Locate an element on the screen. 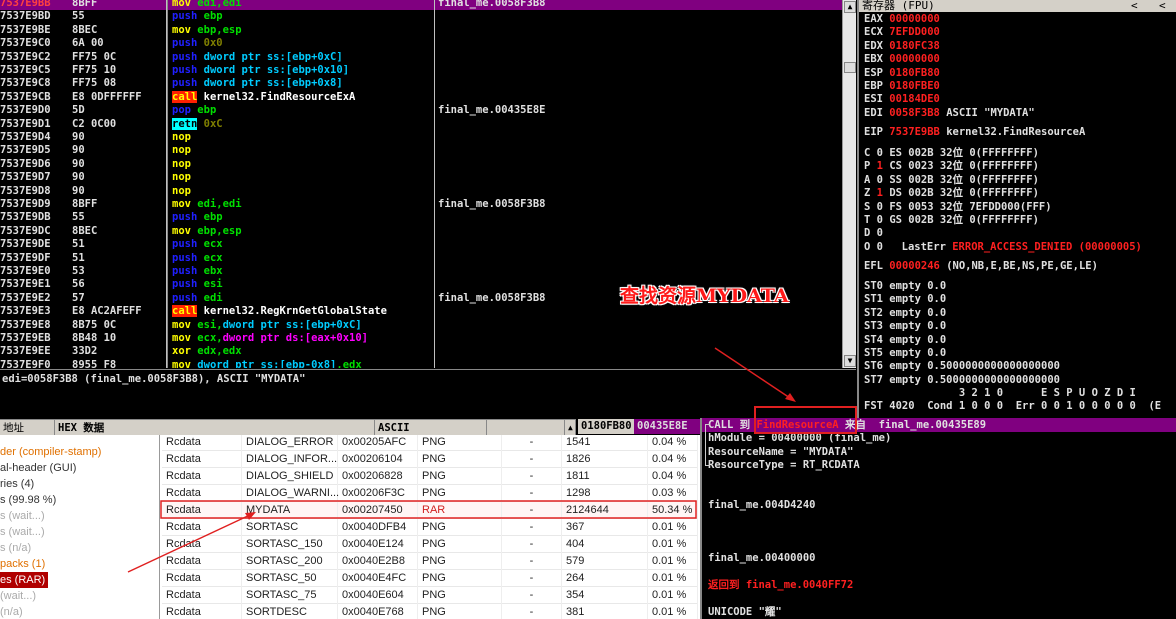 The height and width of the screenshot is (619, 1176). highlight-box-mydata is located at coordinates (428, 509).